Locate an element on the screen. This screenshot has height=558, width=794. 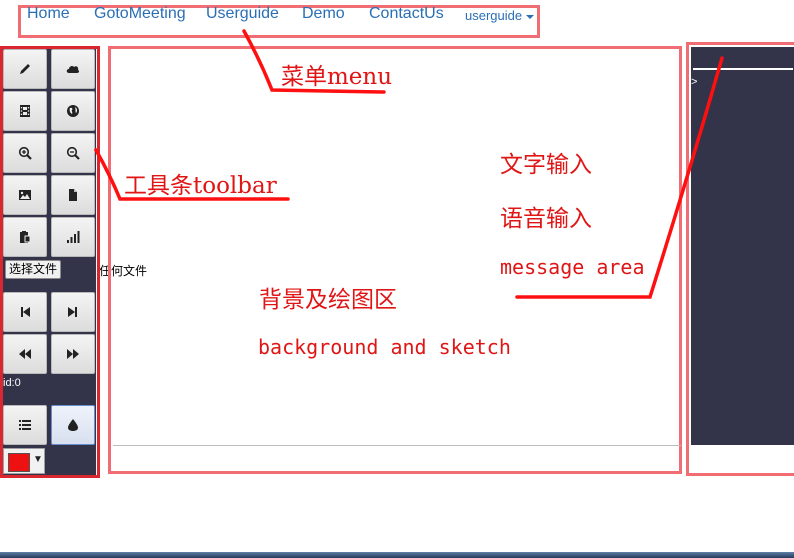
step-forward-icon is located at coordinates (72, 312).